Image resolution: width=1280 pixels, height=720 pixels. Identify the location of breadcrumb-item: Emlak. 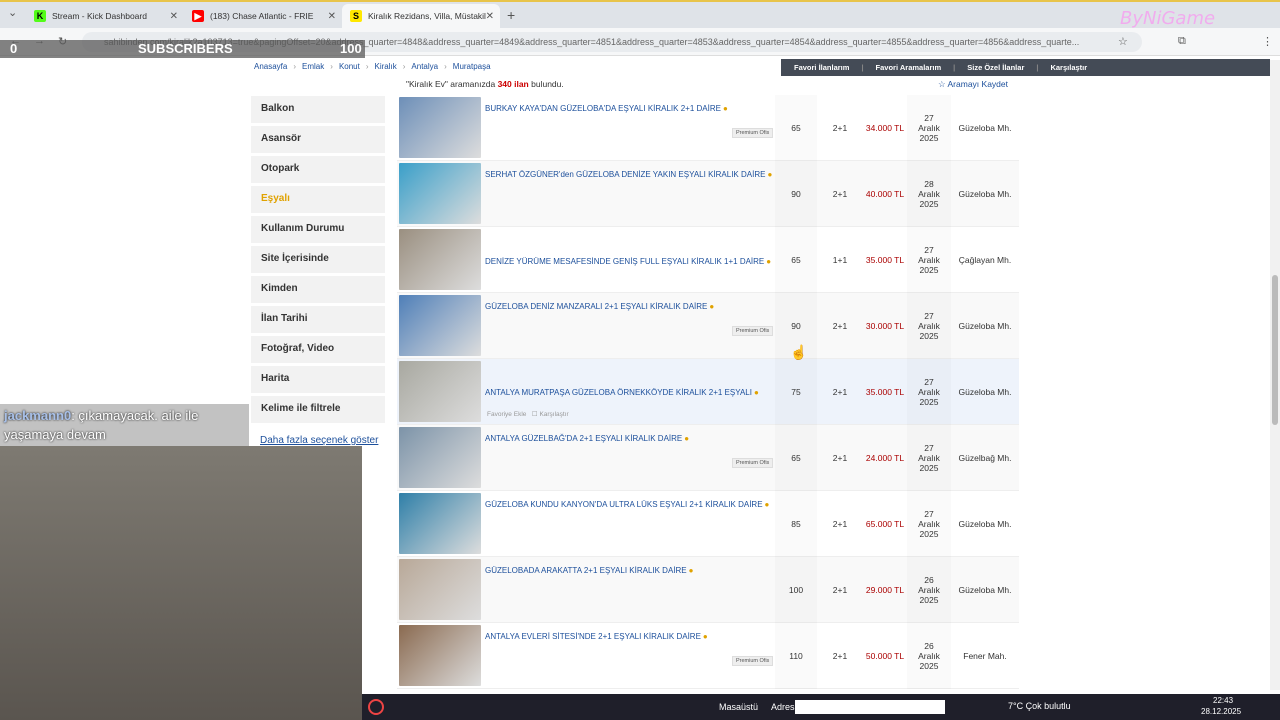
(313, 66).